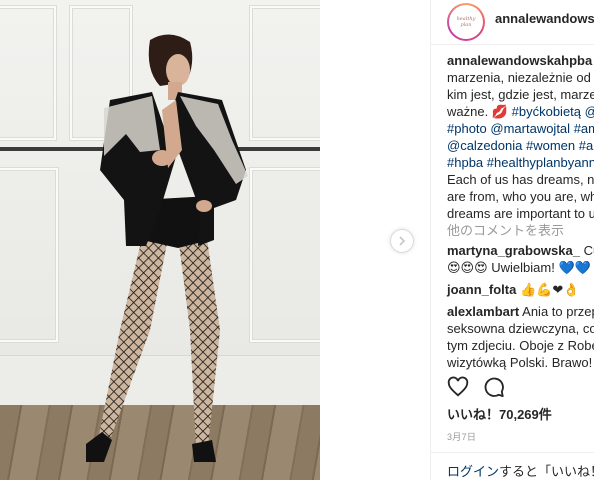  I want to click on post-date: 3月7日, so click(461, 436).